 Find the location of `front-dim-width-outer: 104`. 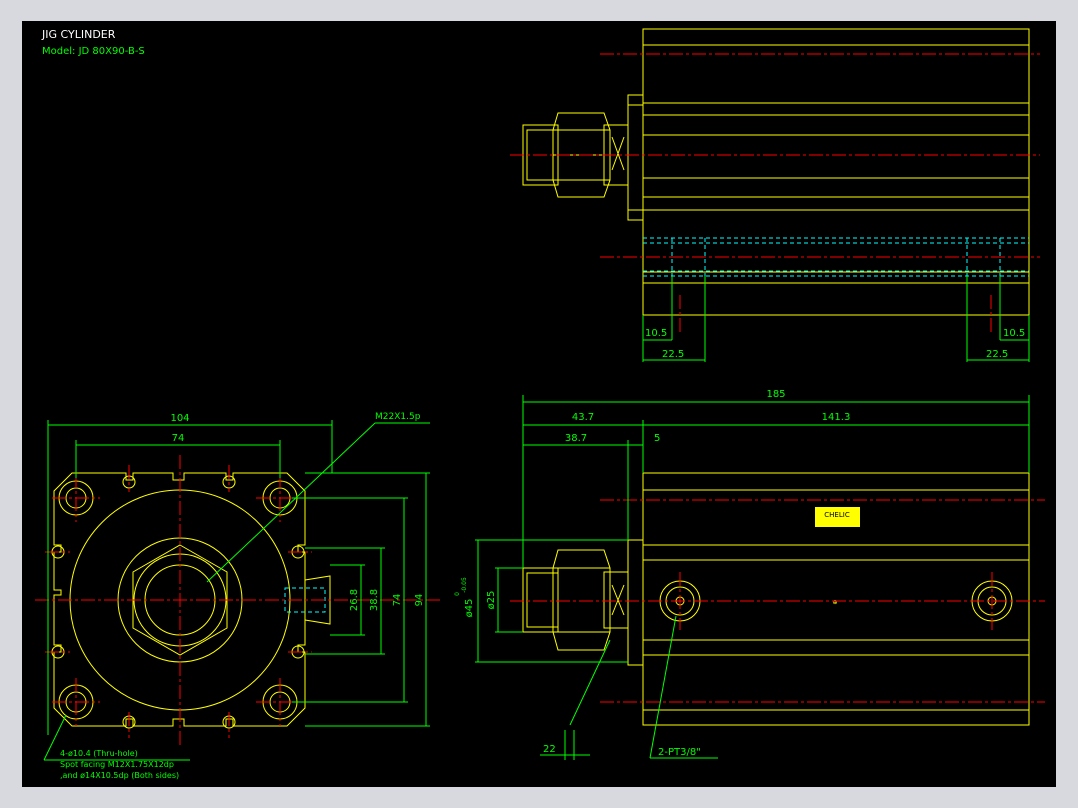

front-dim-width-outer: 104 is located at coordinates (179, 418).